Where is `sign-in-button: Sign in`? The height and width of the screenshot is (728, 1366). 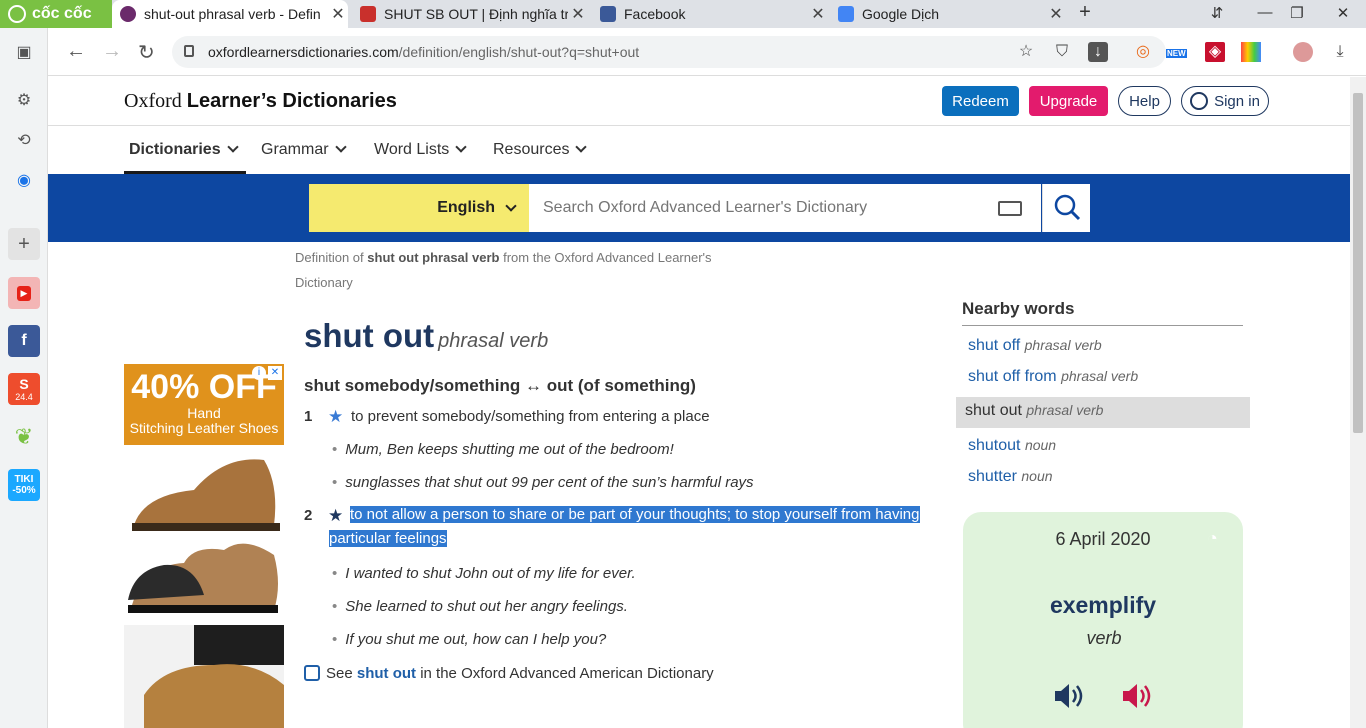 sign-in-button: Sign in is located at coordinates (1225, 101).